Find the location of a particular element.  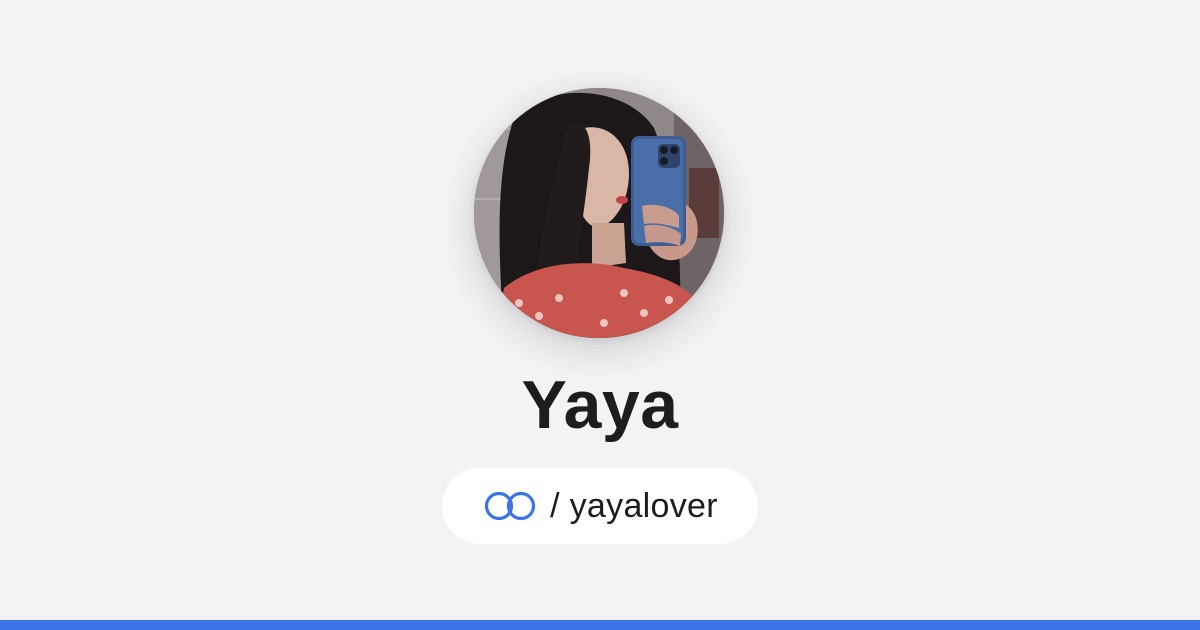

profile-handle: / yayalover is located at coordinates (634, 505).